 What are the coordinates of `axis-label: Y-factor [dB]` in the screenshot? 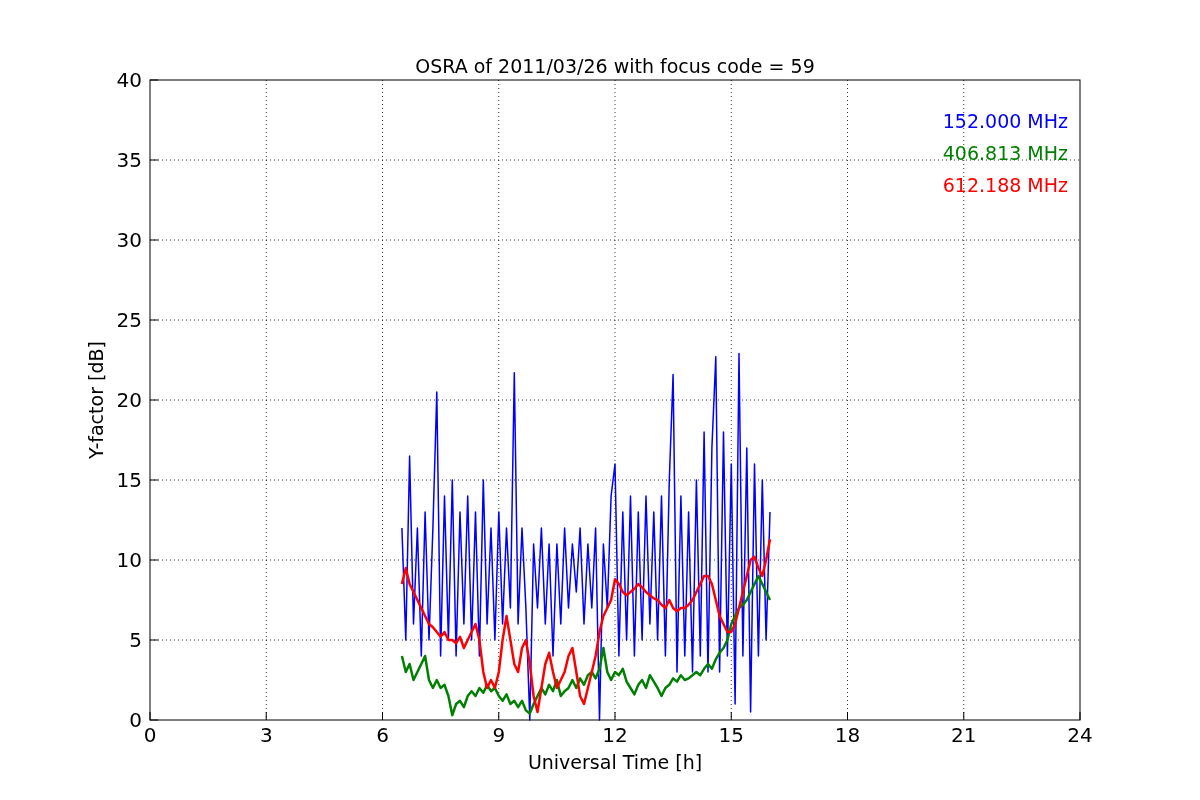 It's located at (96, 400).